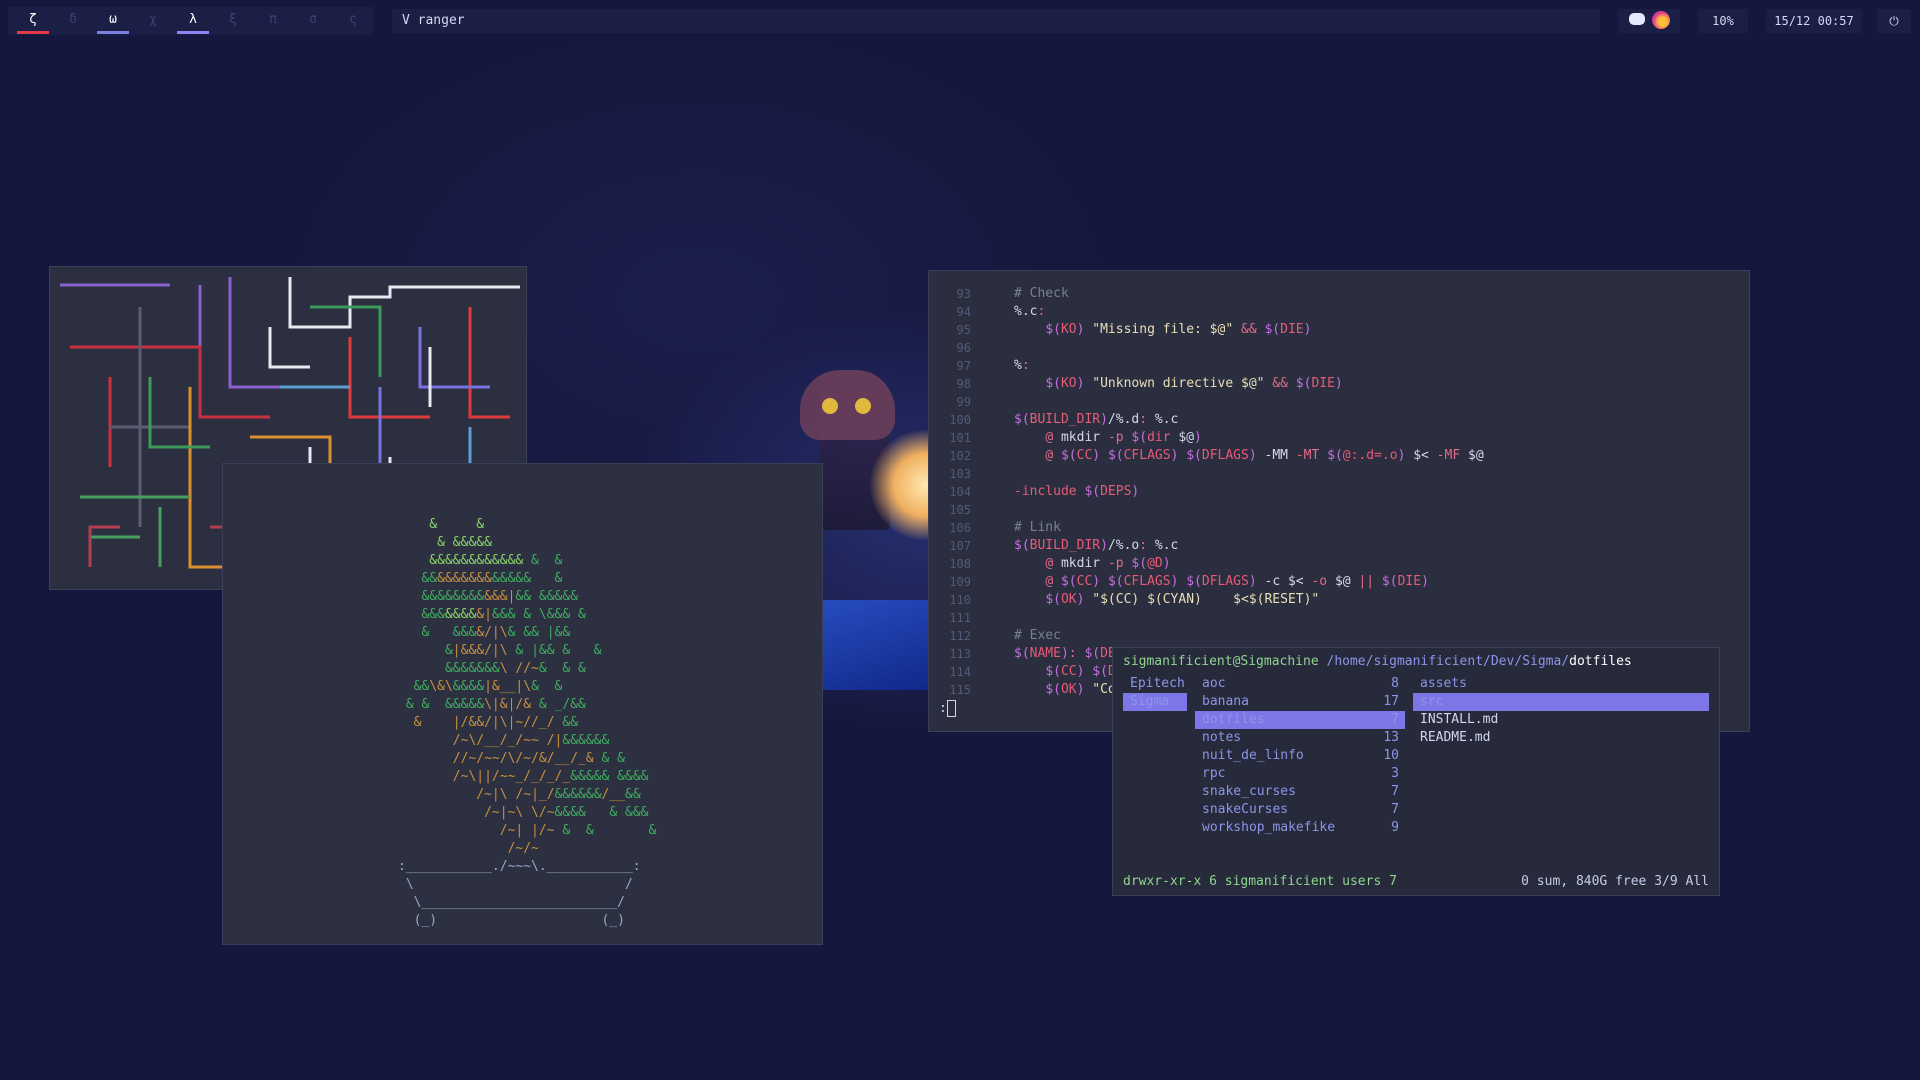 This screenshot has height=1080, width=1920. What do you see at coordinates (1723, 21) in the screenshot?
I see `volume-indicator: 10%` at bounding box center [1723, 21].